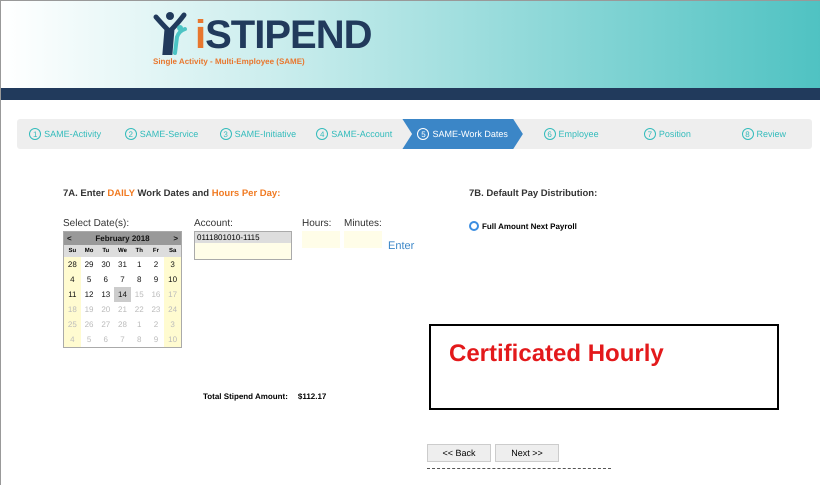  What do you see at coordinates (172, 309) in the screenshot?
I see `calendar-day: 24` at bounding box center [172, 309].